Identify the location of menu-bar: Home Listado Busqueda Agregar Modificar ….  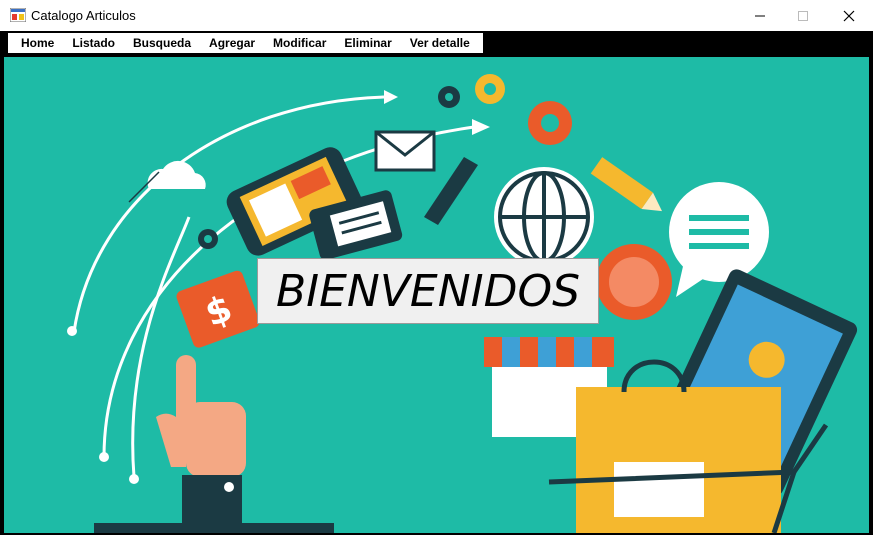
(436, 43).